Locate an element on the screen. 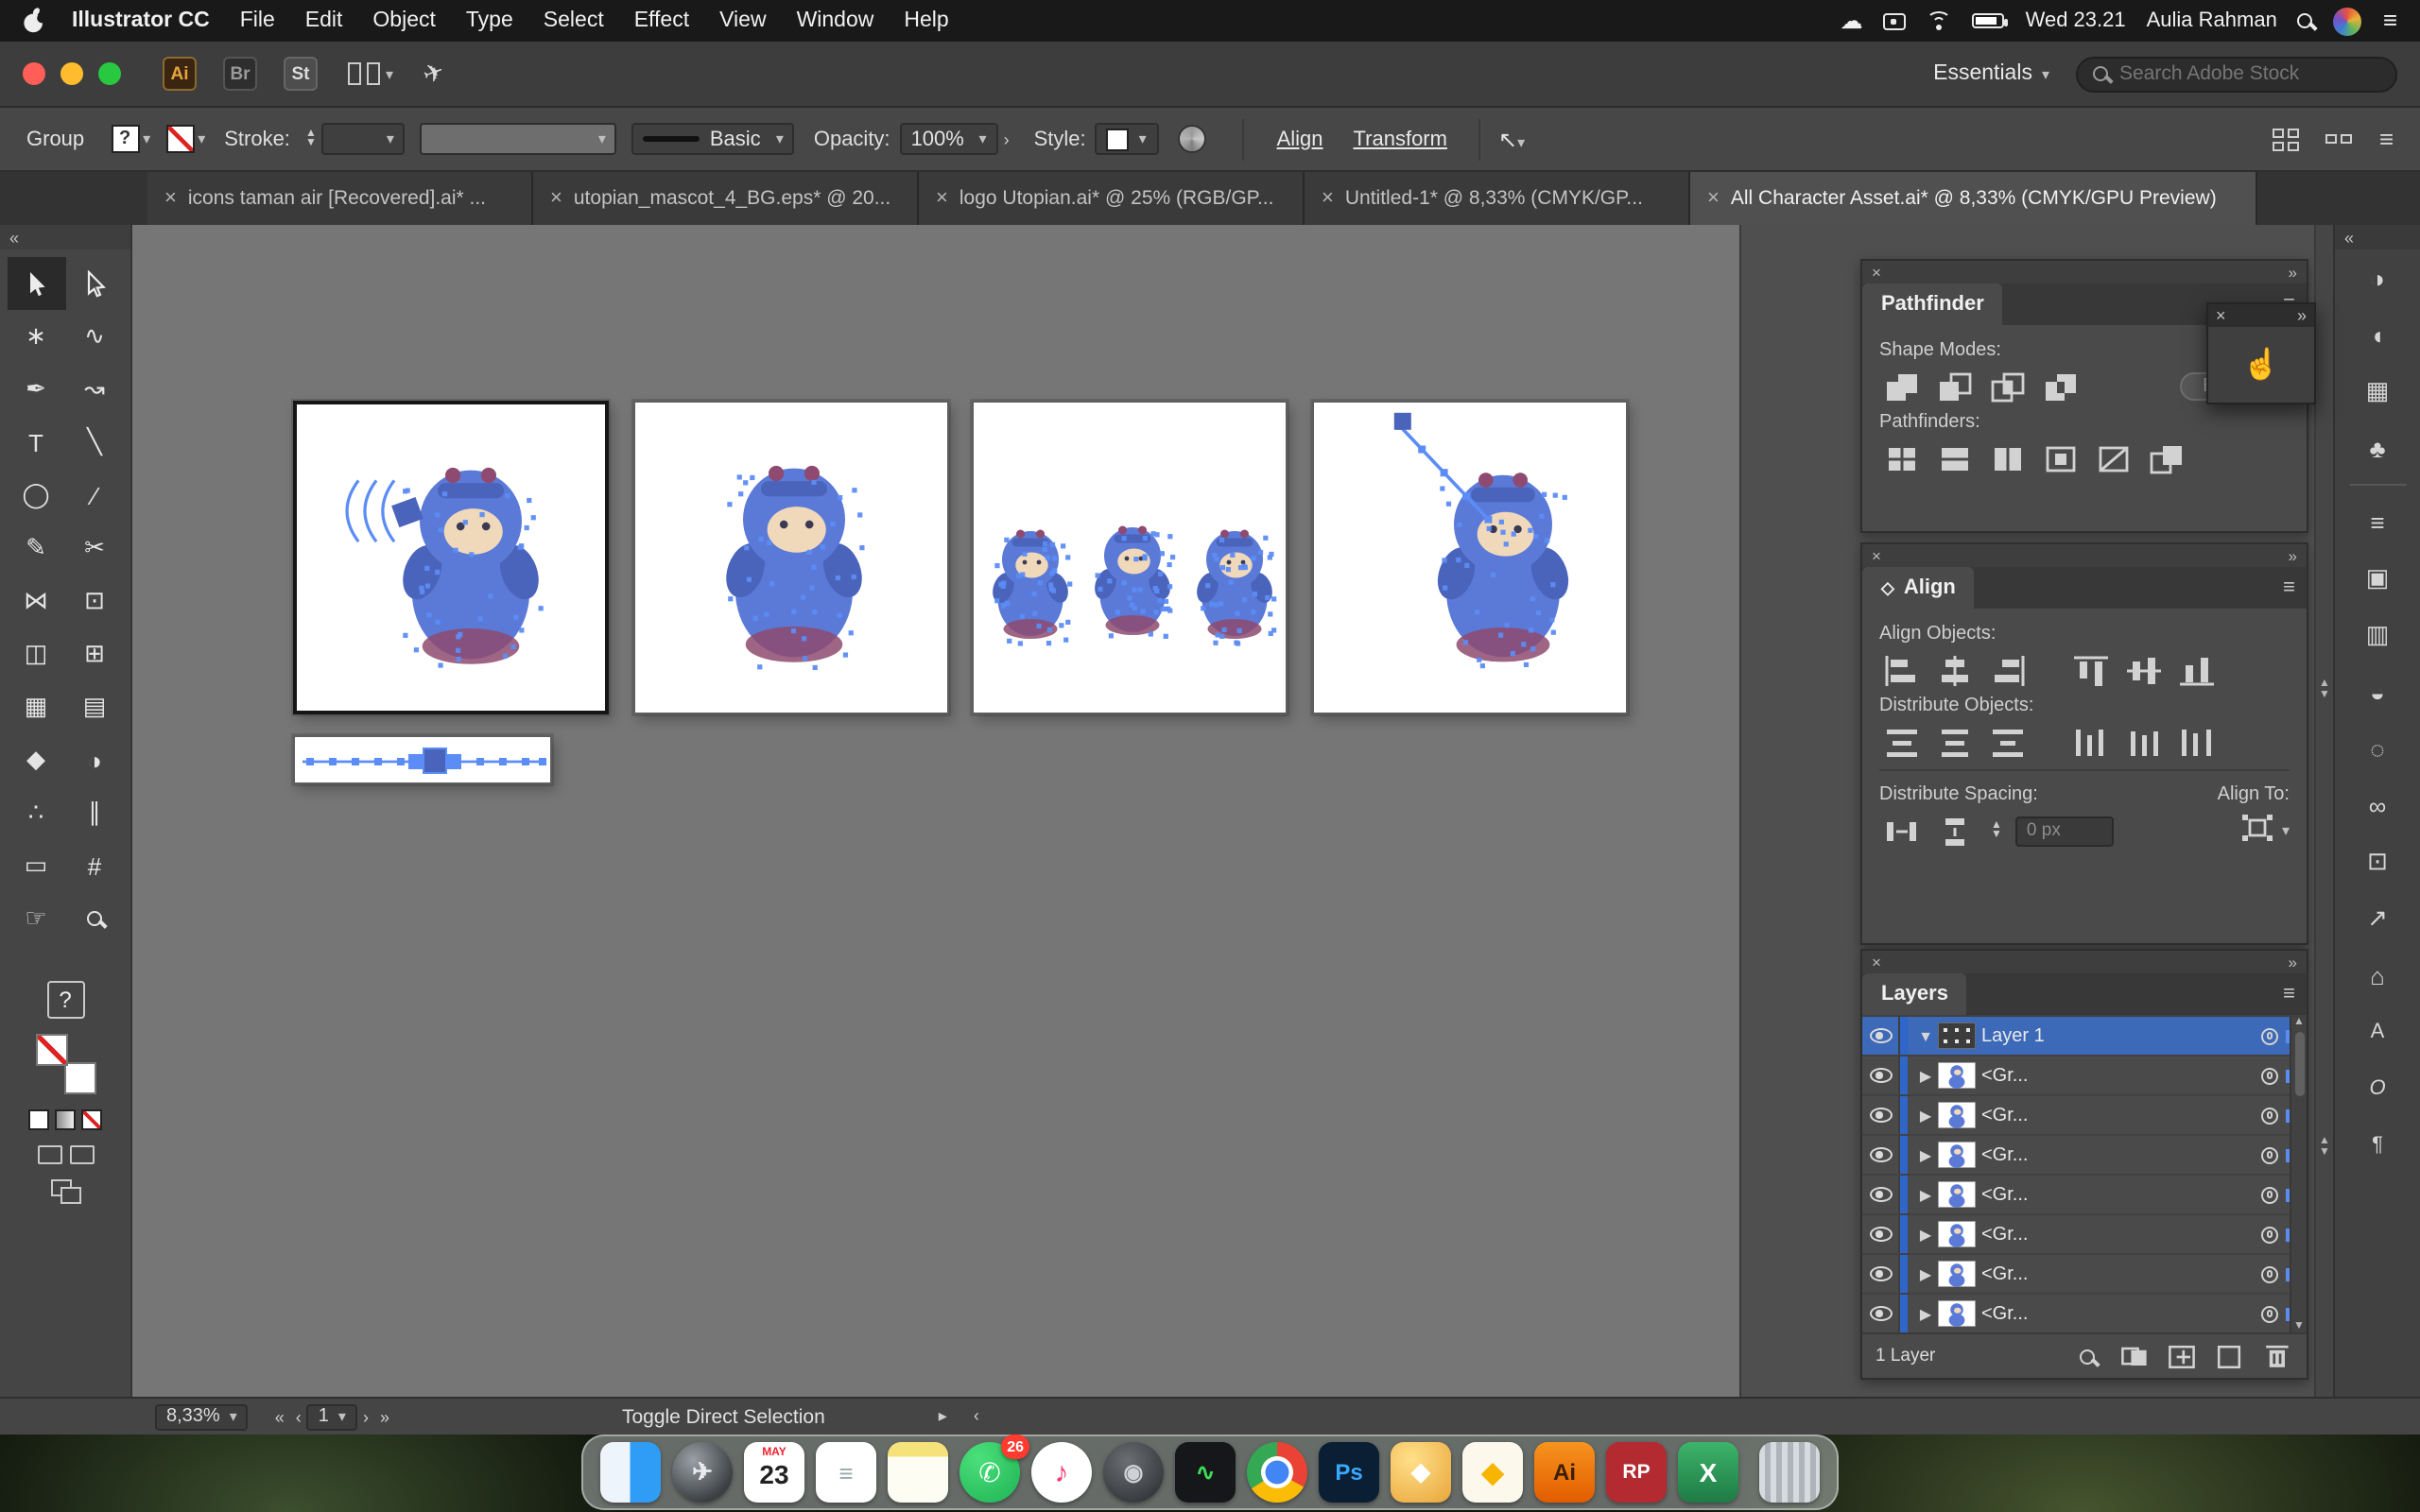 The width and height of the screenshot is (2420, 1512). arrange-documents-icon is located at coordinates (2287, 139).